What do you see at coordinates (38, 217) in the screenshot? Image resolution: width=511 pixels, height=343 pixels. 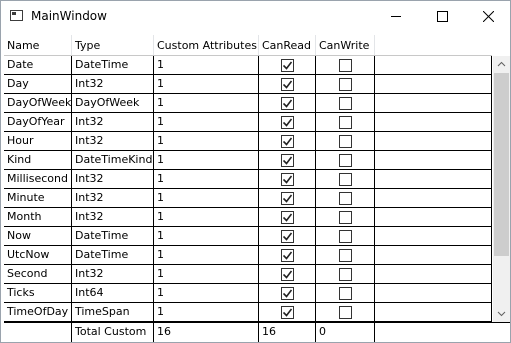 I see `cell-name: Month` at bounding box center [38, 217].